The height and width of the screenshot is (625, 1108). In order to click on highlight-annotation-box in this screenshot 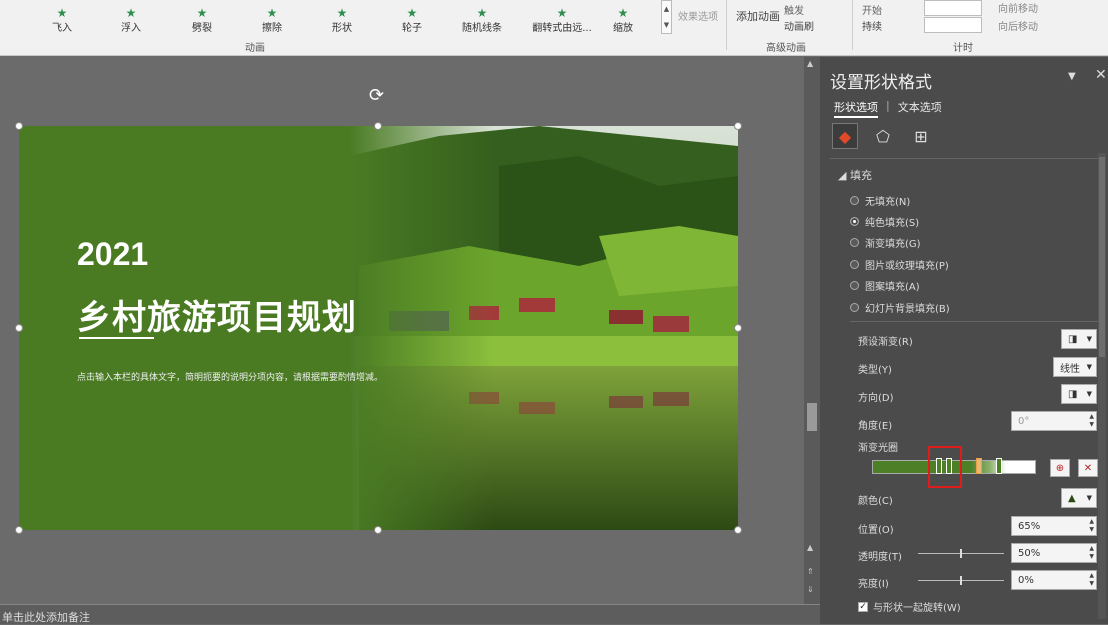, I will do `click(945, 467)`.